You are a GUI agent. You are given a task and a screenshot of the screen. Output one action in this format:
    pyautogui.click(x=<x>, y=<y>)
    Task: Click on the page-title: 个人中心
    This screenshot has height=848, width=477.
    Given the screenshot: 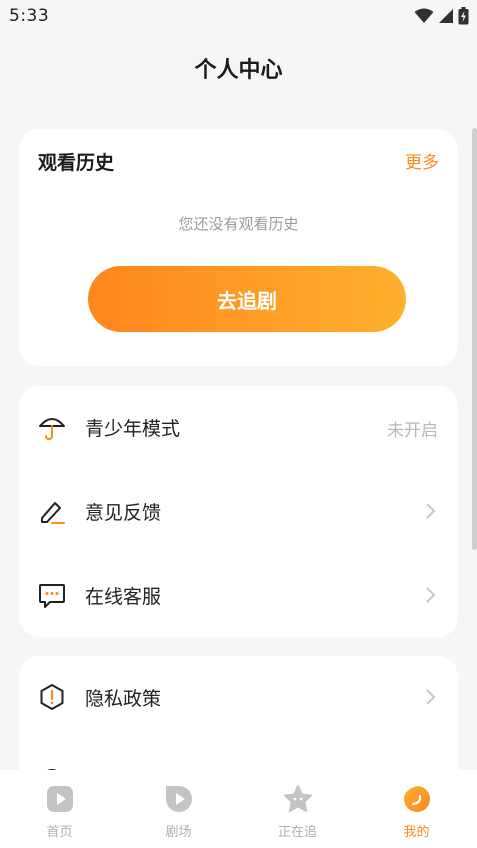 What is the action you would take?
    pyautogui.click(x=238, y=70)
    